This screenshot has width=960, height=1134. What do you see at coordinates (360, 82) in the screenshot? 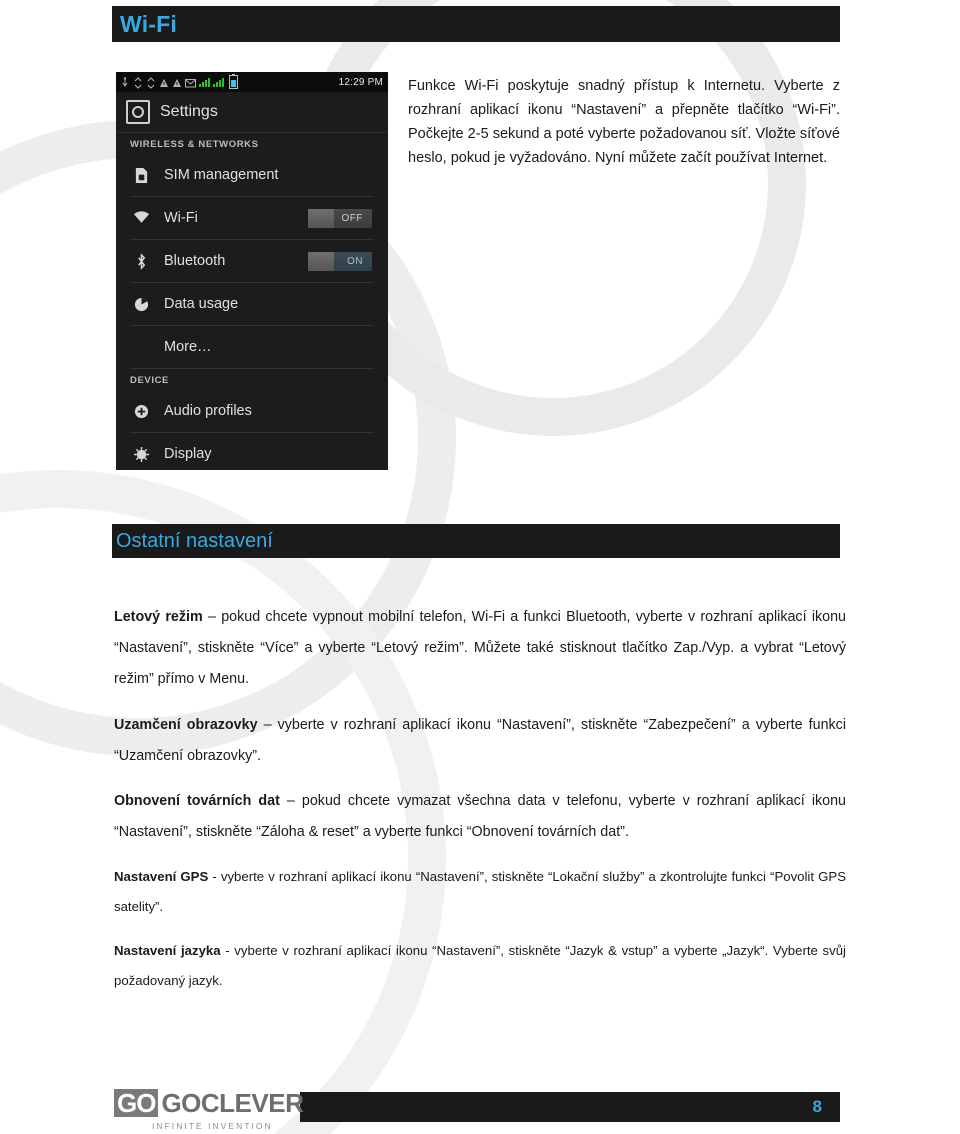
I see `status-time: 12:29 PM` at bounding box center [360, 82].